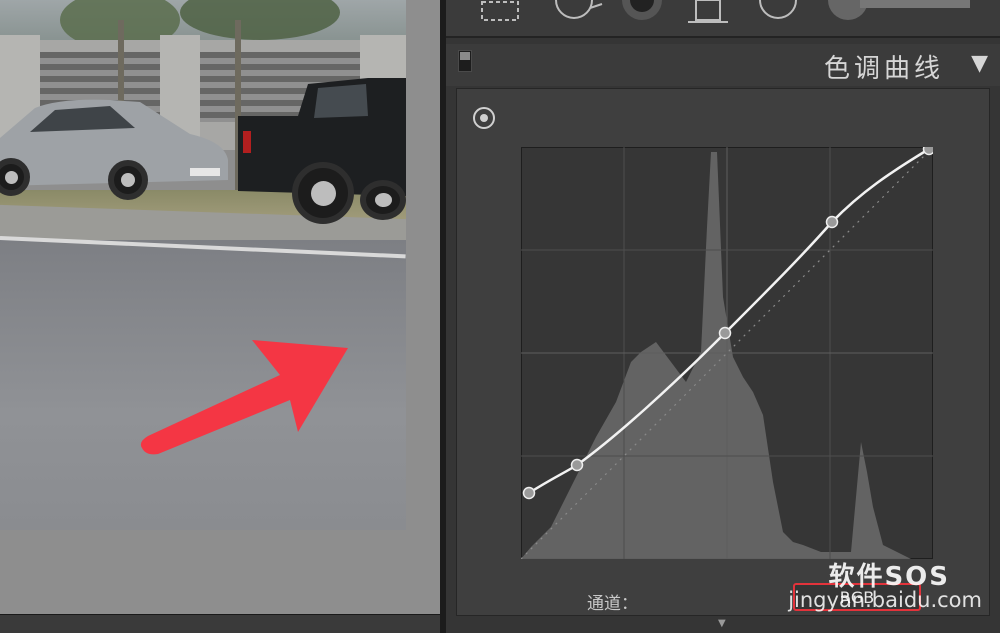  Describe the element at coordinates (979, 63) in the screenshot. I see `chevron-down-icon: ▼` at that location.